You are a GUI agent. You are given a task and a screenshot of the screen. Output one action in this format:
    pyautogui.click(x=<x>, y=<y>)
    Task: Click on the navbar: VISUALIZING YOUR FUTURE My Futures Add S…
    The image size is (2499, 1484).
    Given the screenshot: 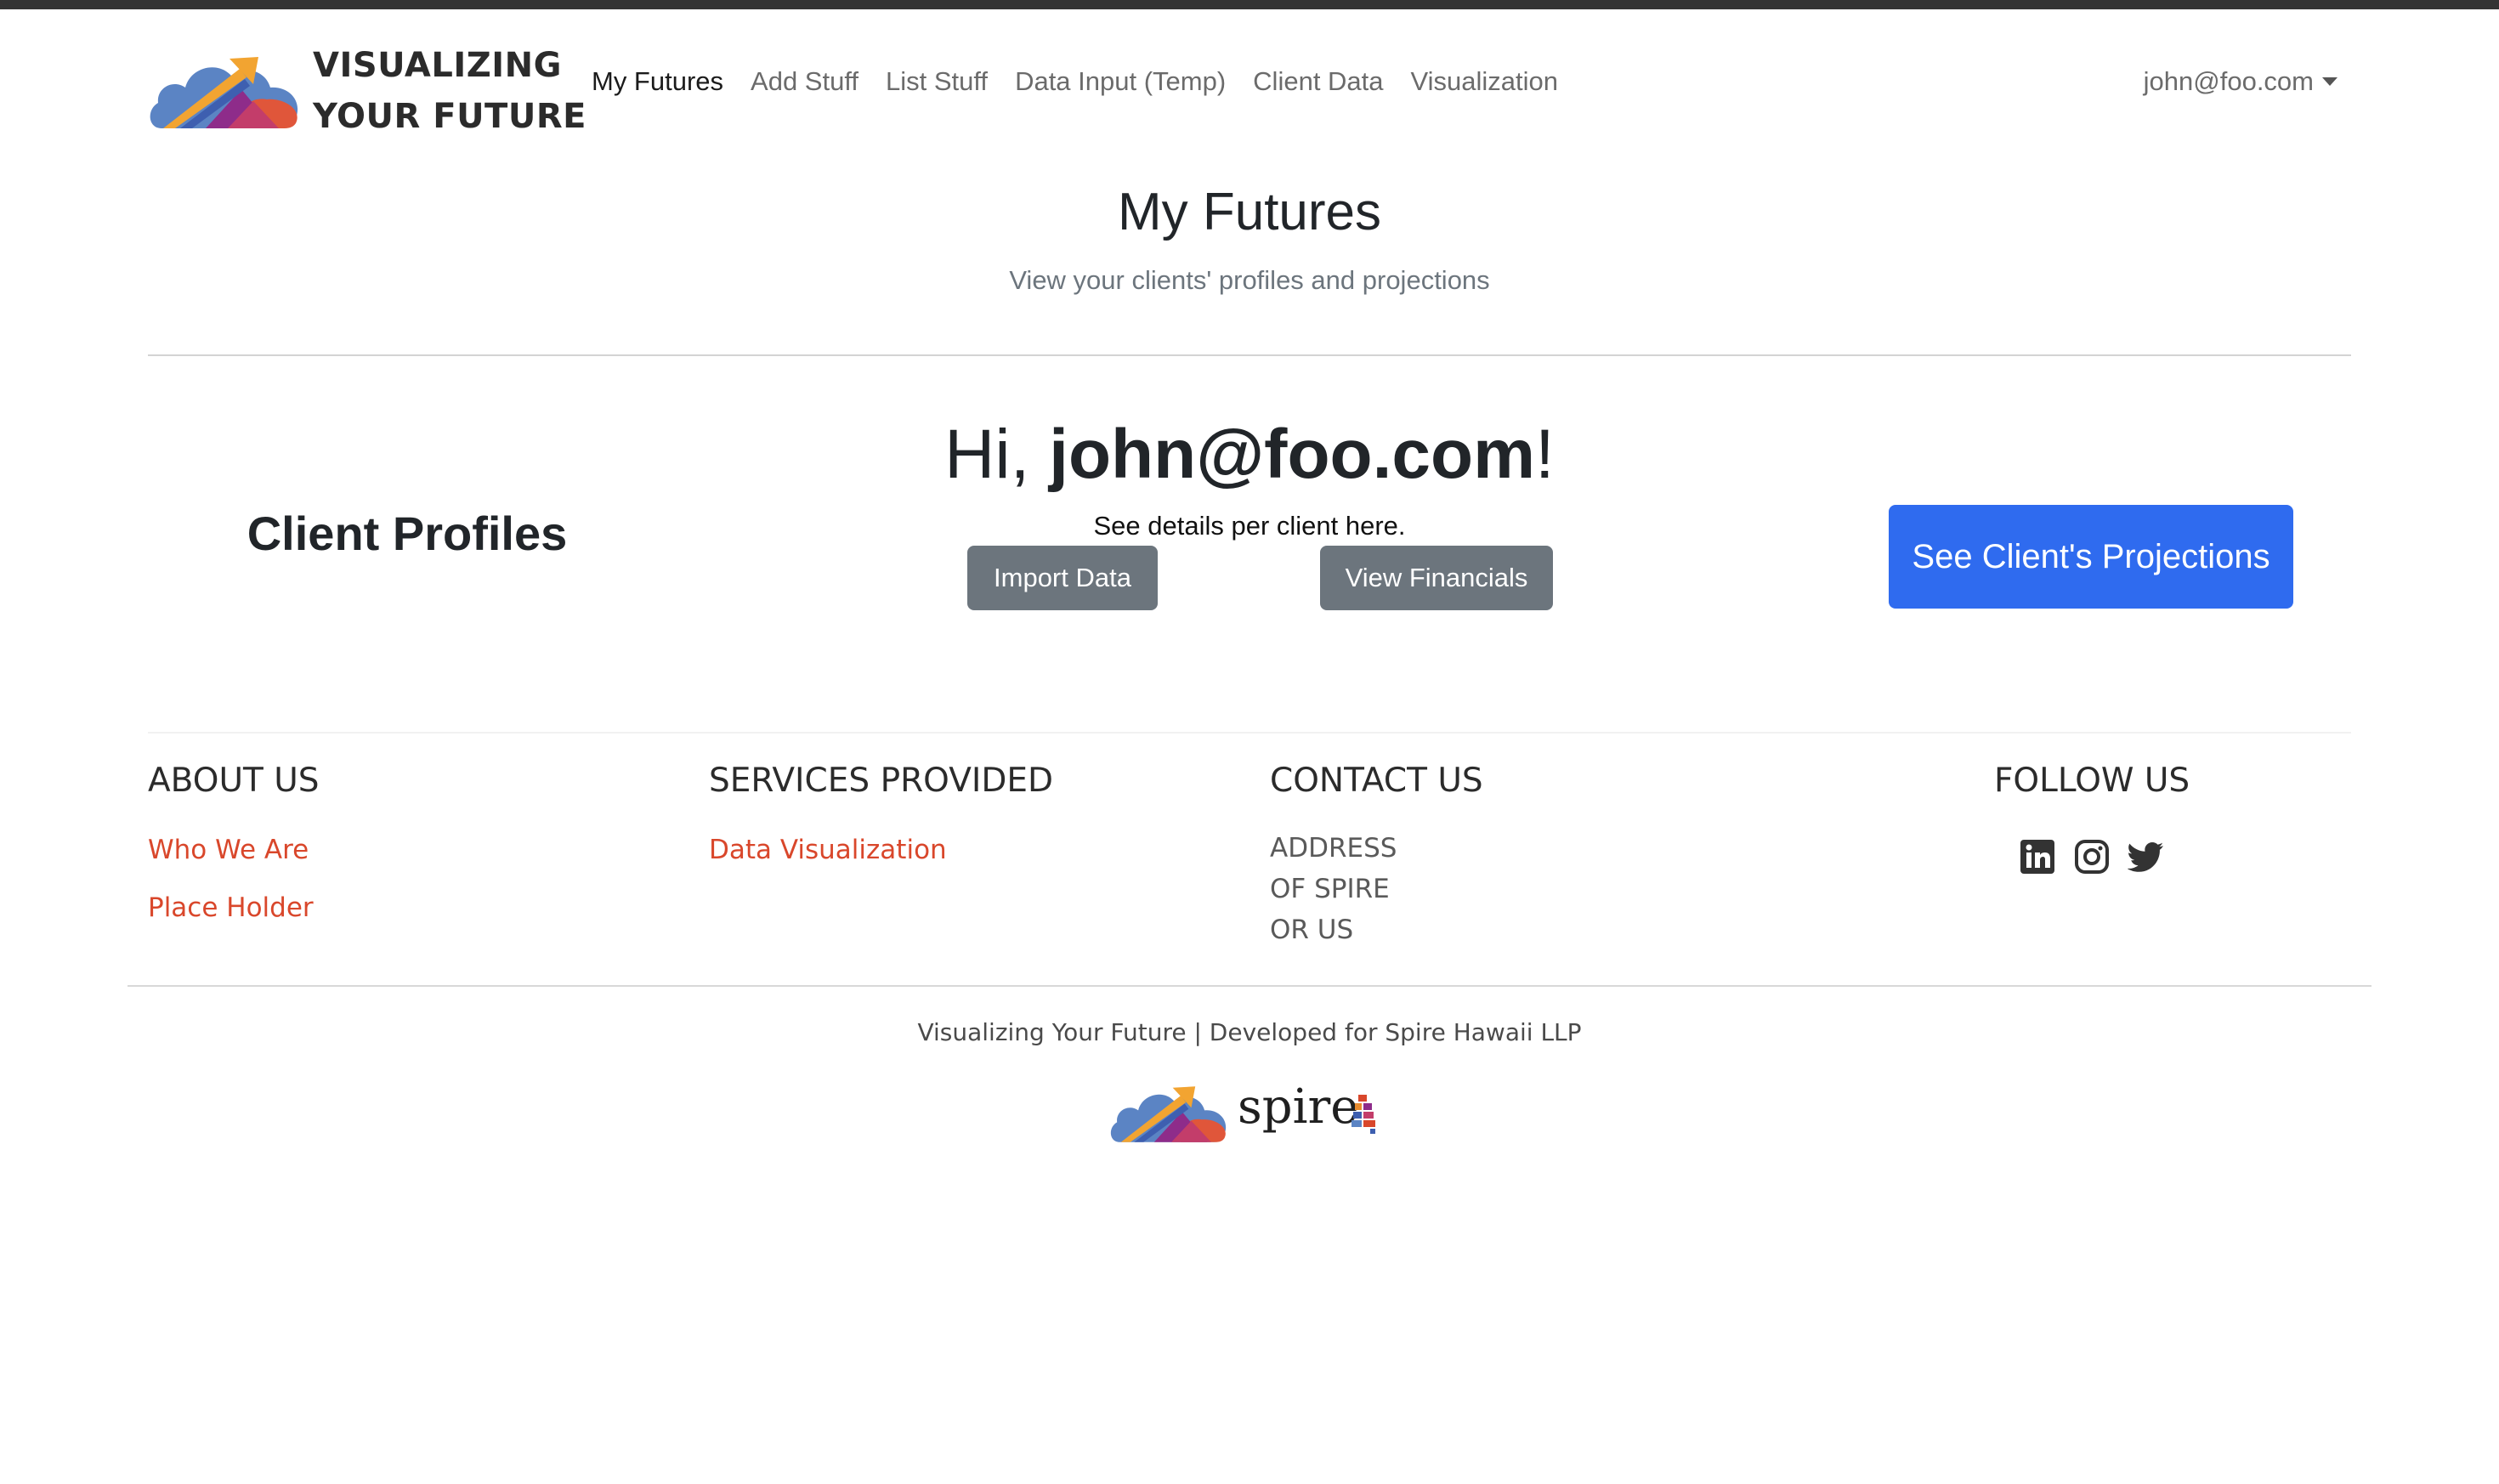 What is the action you would take?
    pyautogui.click(x=1249, y=81)
    